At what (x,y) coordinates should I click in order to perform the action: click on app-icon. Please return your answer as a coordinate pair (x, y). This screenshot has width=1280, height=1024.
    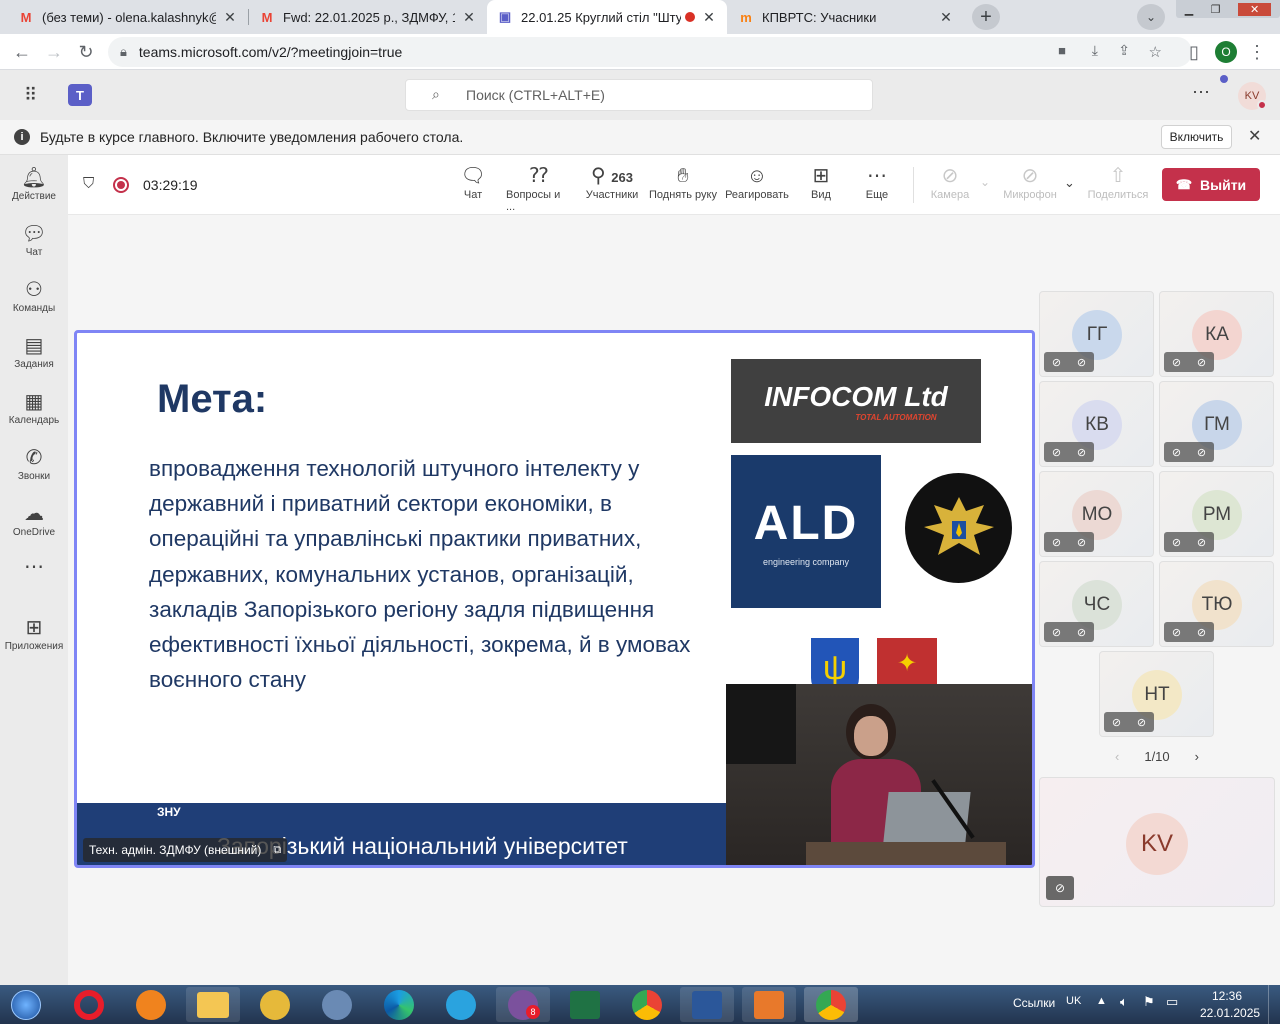
    Looking at the image, I should click on (275, 1004).